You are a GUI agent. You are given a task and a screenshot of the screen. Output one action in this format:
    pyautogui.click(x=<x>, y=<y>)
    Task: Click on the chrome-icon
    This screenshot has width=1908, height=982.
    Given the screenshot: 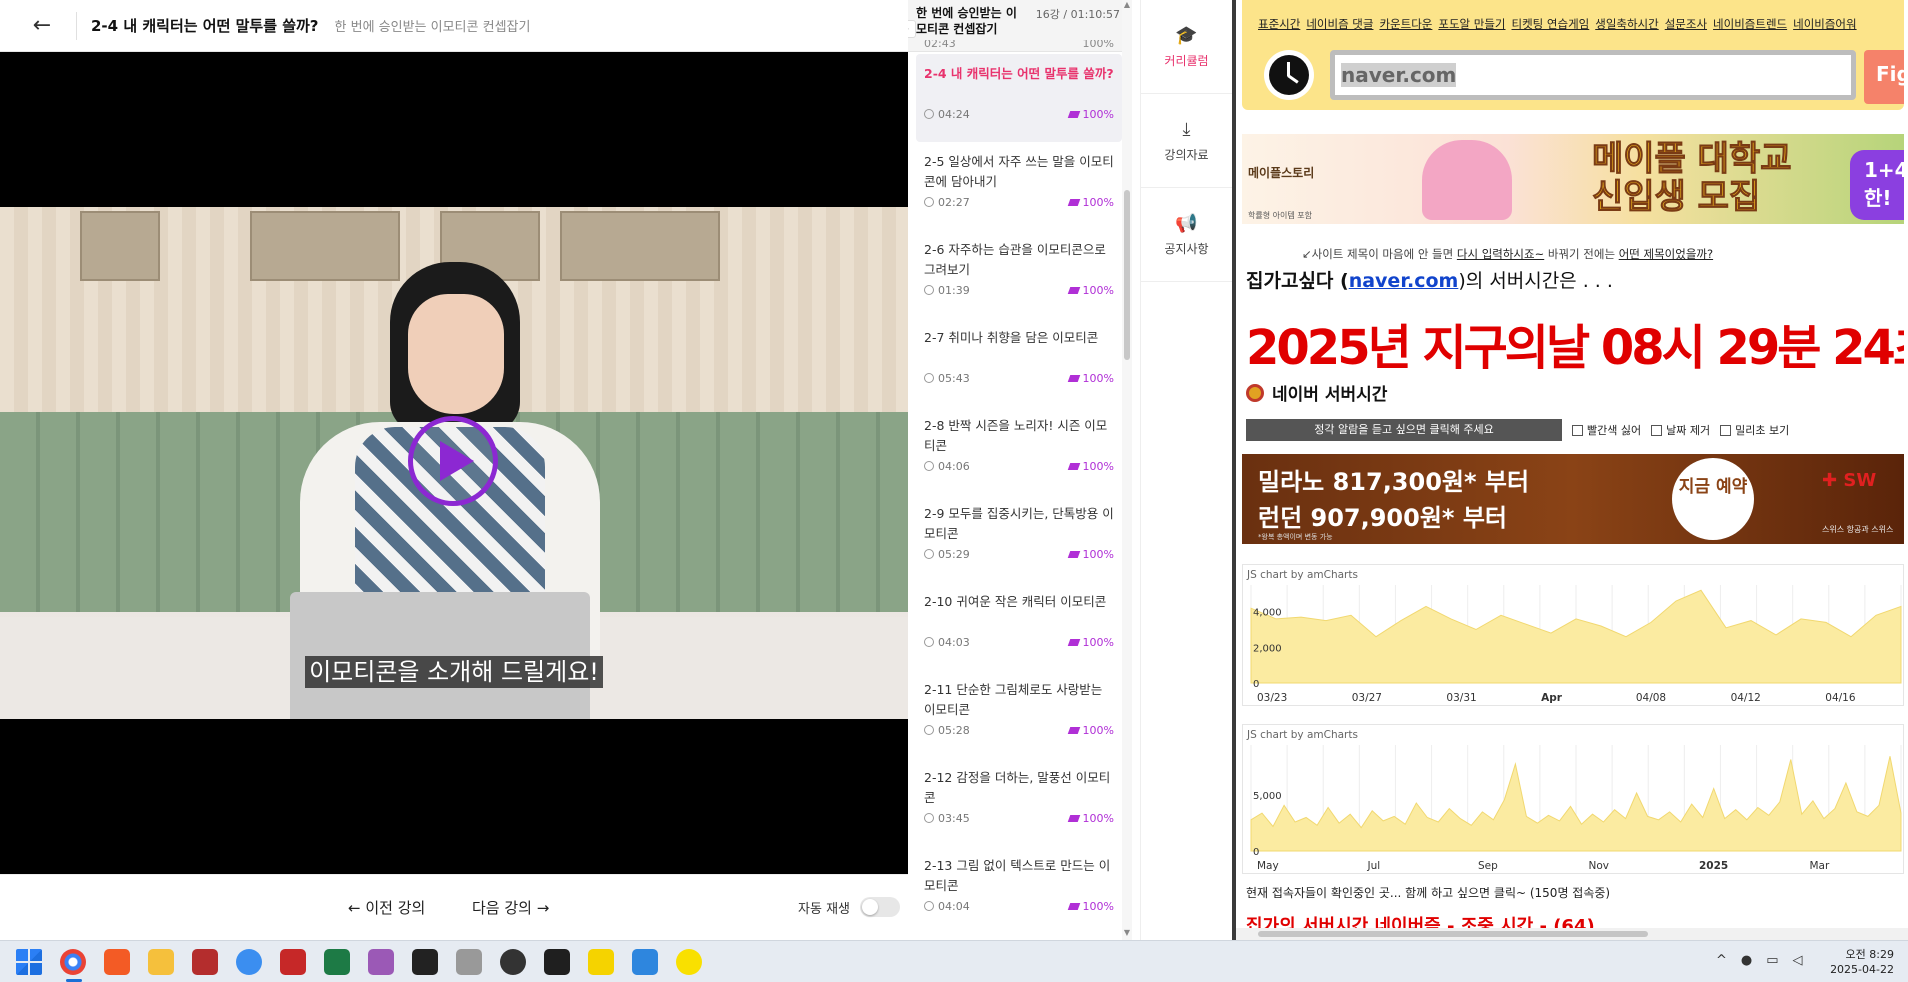 What is the action you would take?
    pyautogui.click(x=73, y=962)
    